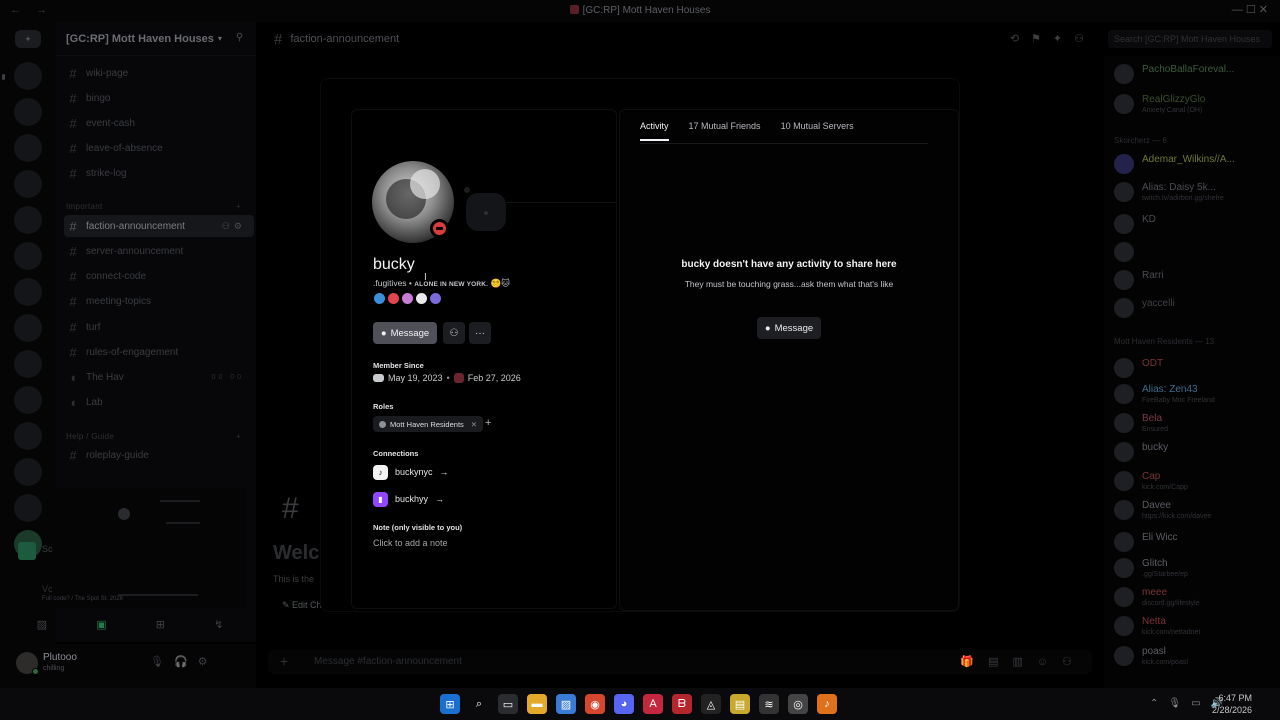  I want to click on member-item: KD, so click(1194, 226).